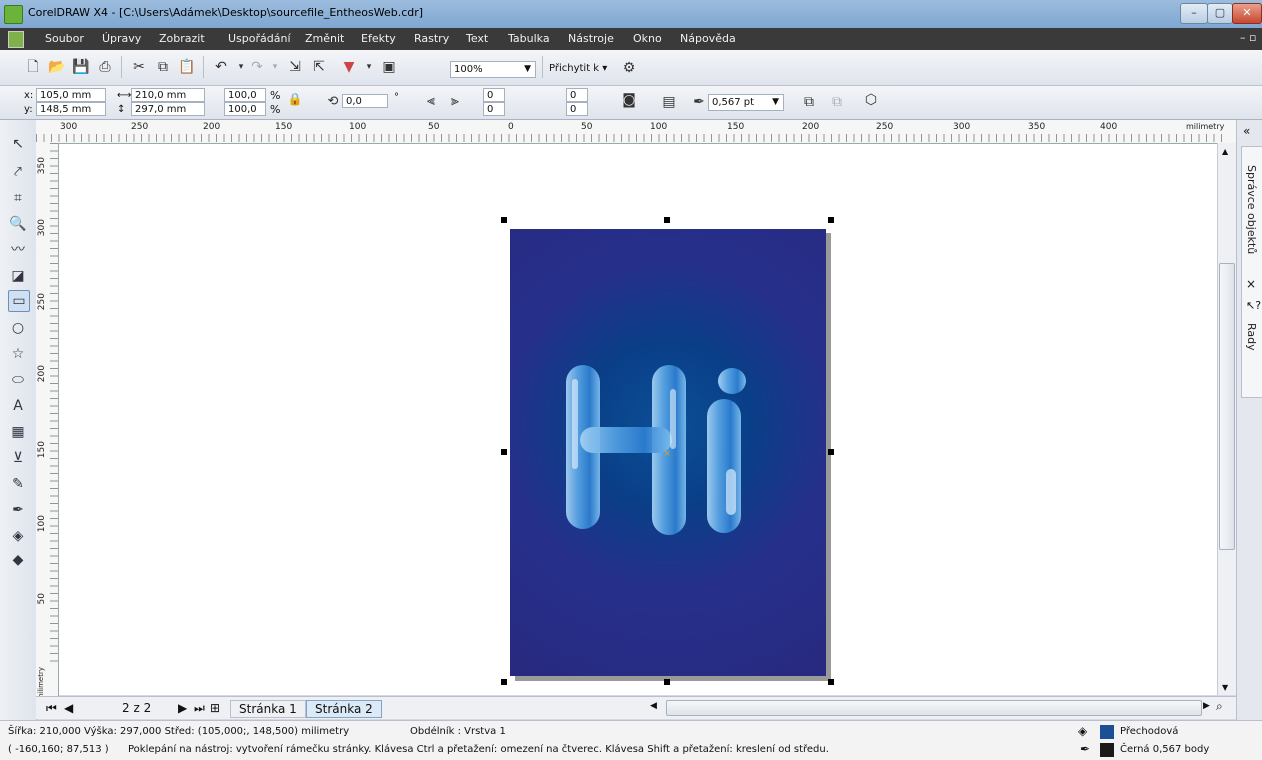 The height and width of the screenshot is (760, 1262). What do you see at coordinates (68, 708) in the screenshot?
I see `previous-page-icon: ◀` at bounding box center [68, 708].